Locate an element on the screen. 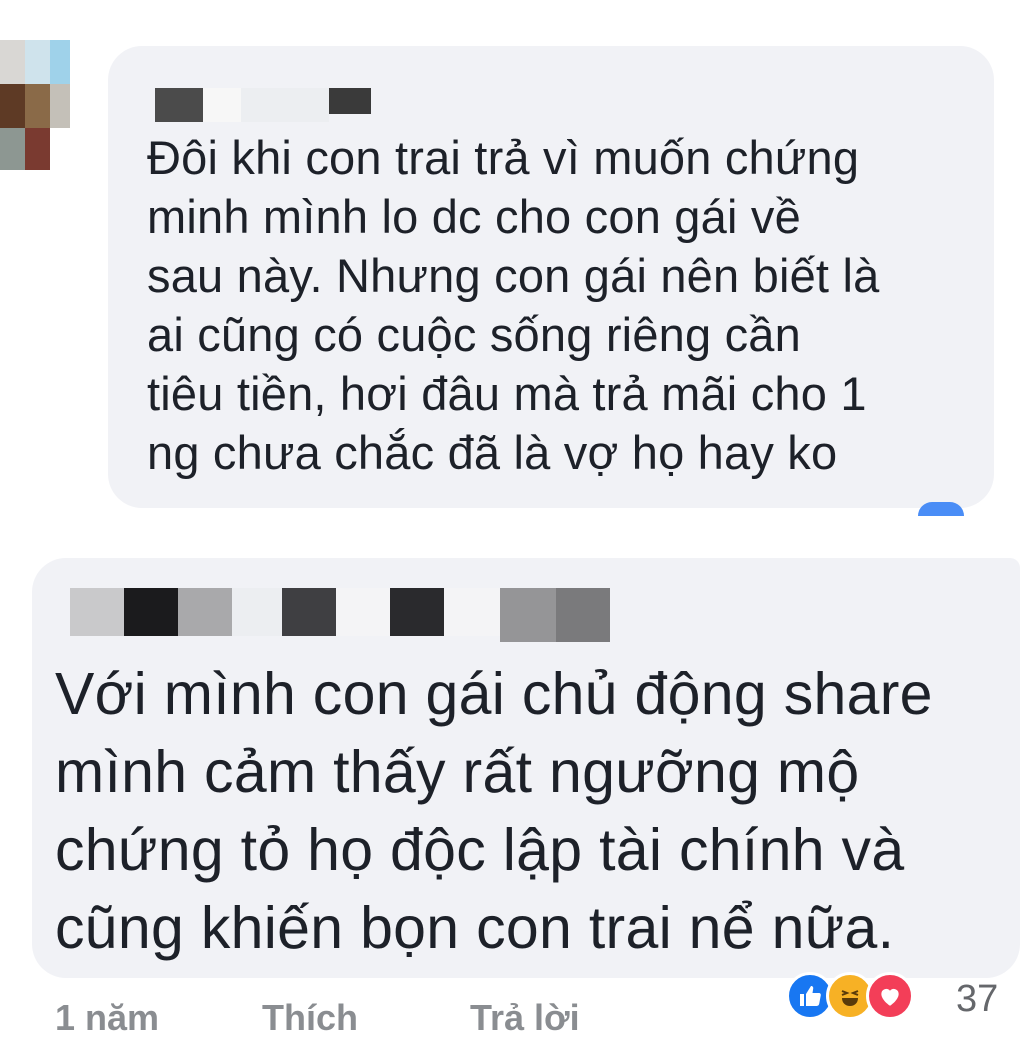 Image resolution: width=1020 pixels, height=1038 pixels. reaction-count: 37 is located at coordinates (977, 999).